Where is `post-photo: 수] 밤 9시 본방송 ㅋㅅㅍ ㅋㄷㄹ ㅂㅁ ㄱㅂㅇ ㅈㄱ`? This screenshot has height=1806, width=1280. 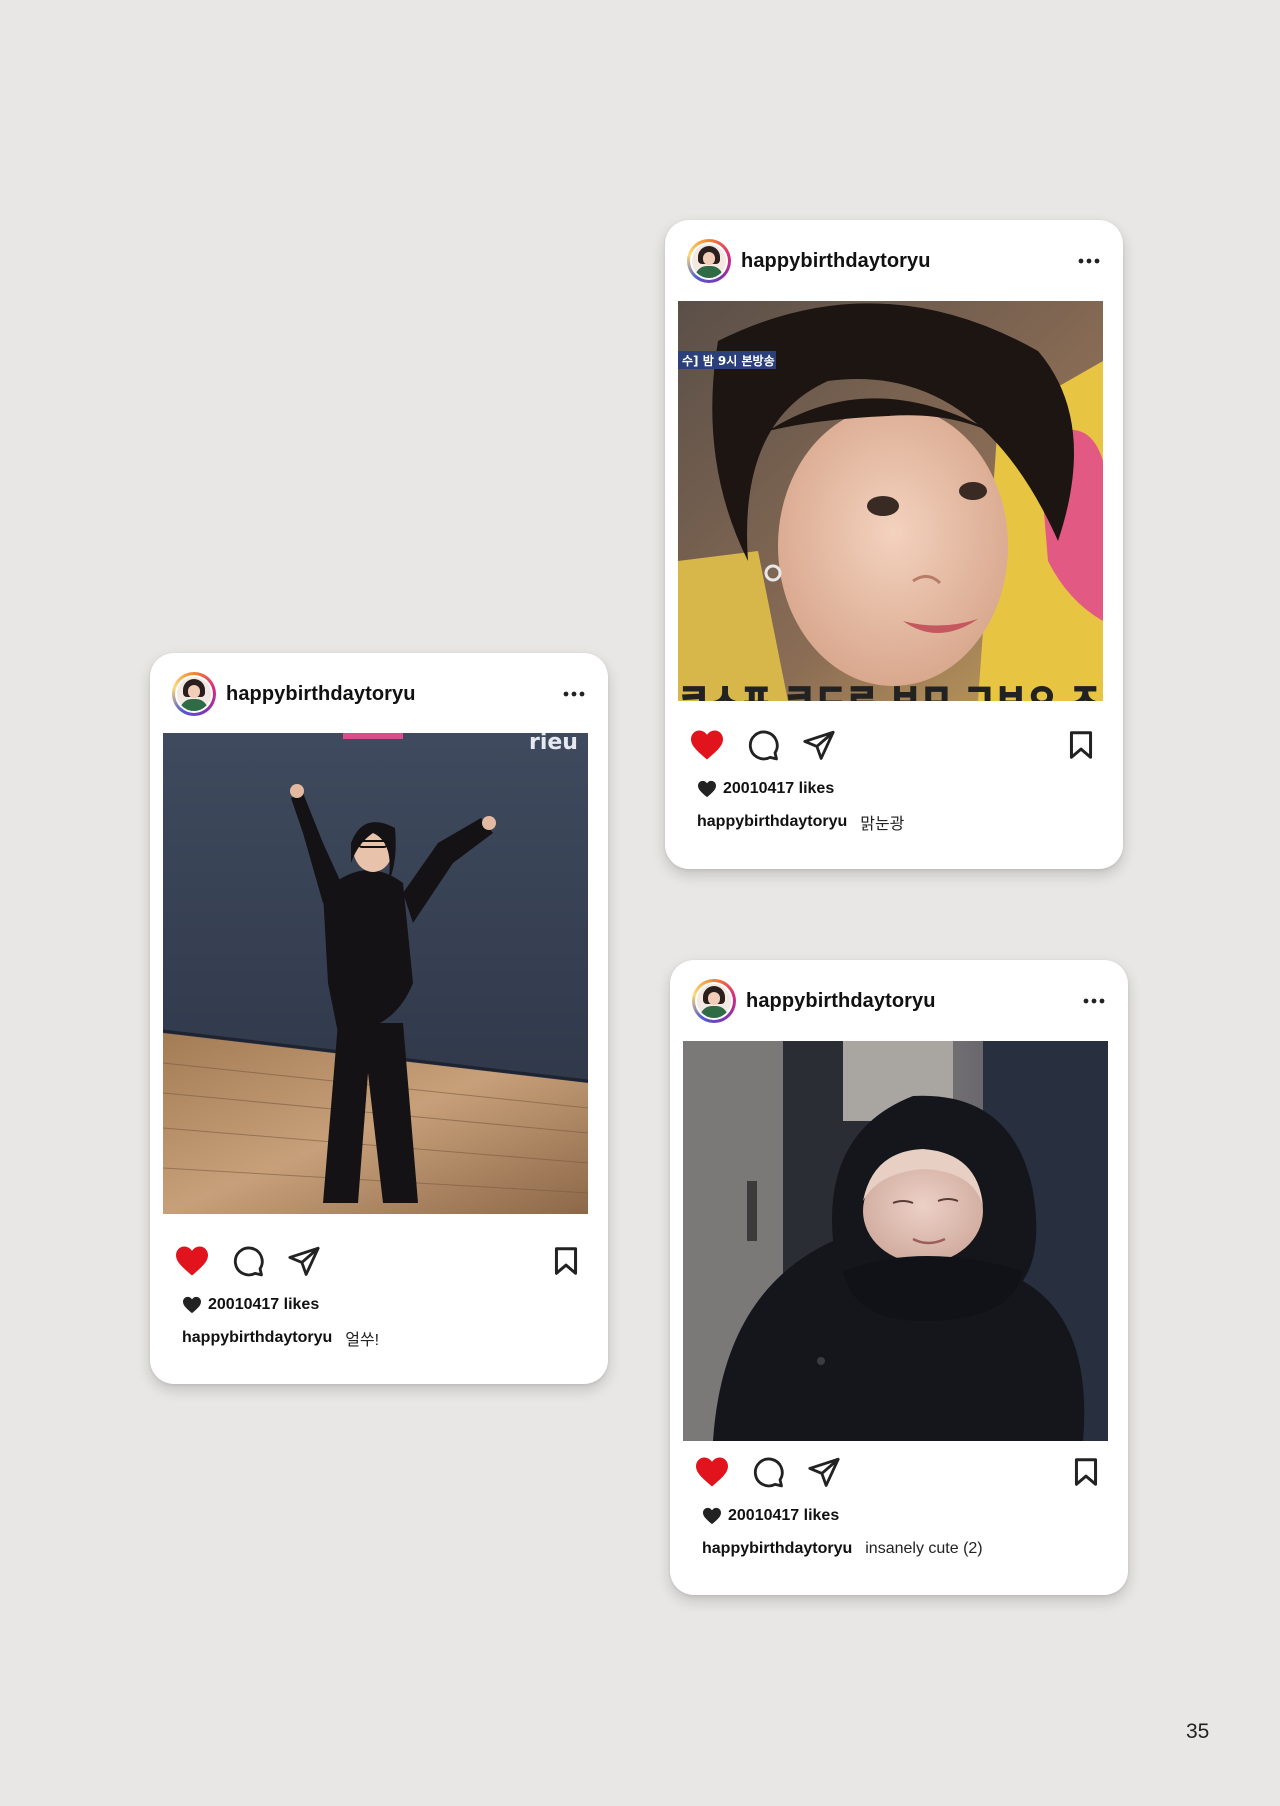 post-photo: 수] 밤 9시 본방송 ㅋㅅㅍ ㅋㄷㄹ ㅂㅁ ㄱㅂㅇ ㅈㄱ is located at coordinates (890, 501).